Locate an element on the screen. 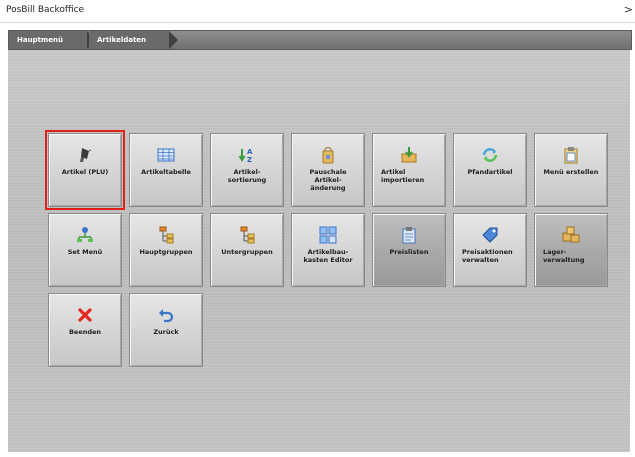  tile-label: Zurück is located at coordinates (166, 332).